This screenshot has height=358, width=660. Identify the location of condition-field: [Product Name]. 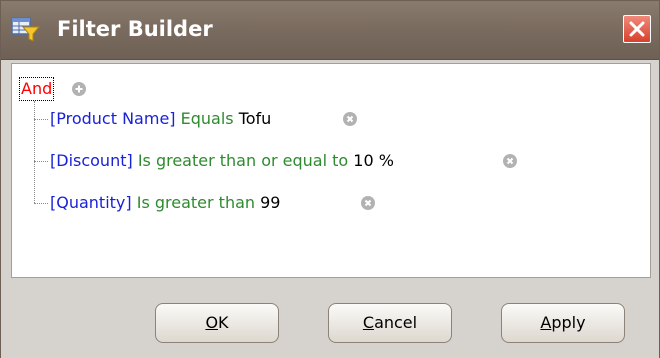
(115, 118).